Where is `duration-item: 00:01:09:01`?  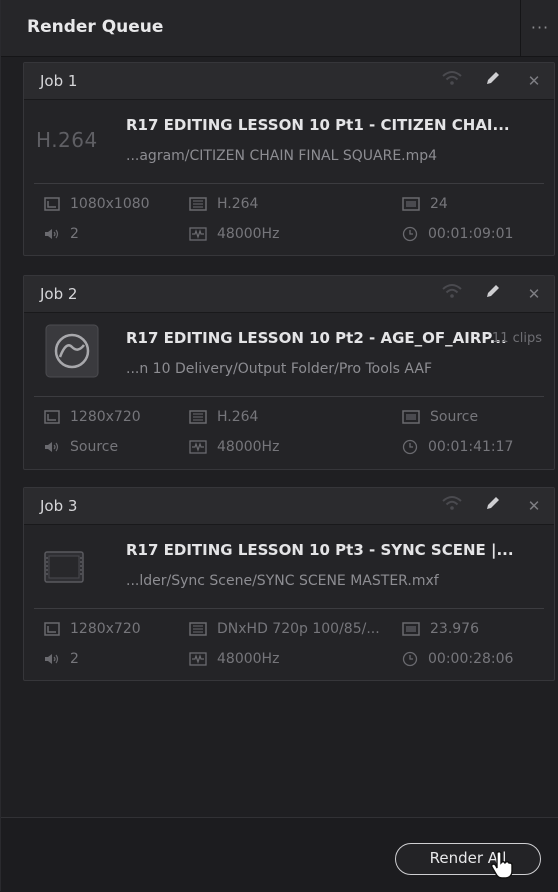
duration-item: 00:01:09:01 is located at coordinates (457, 234).